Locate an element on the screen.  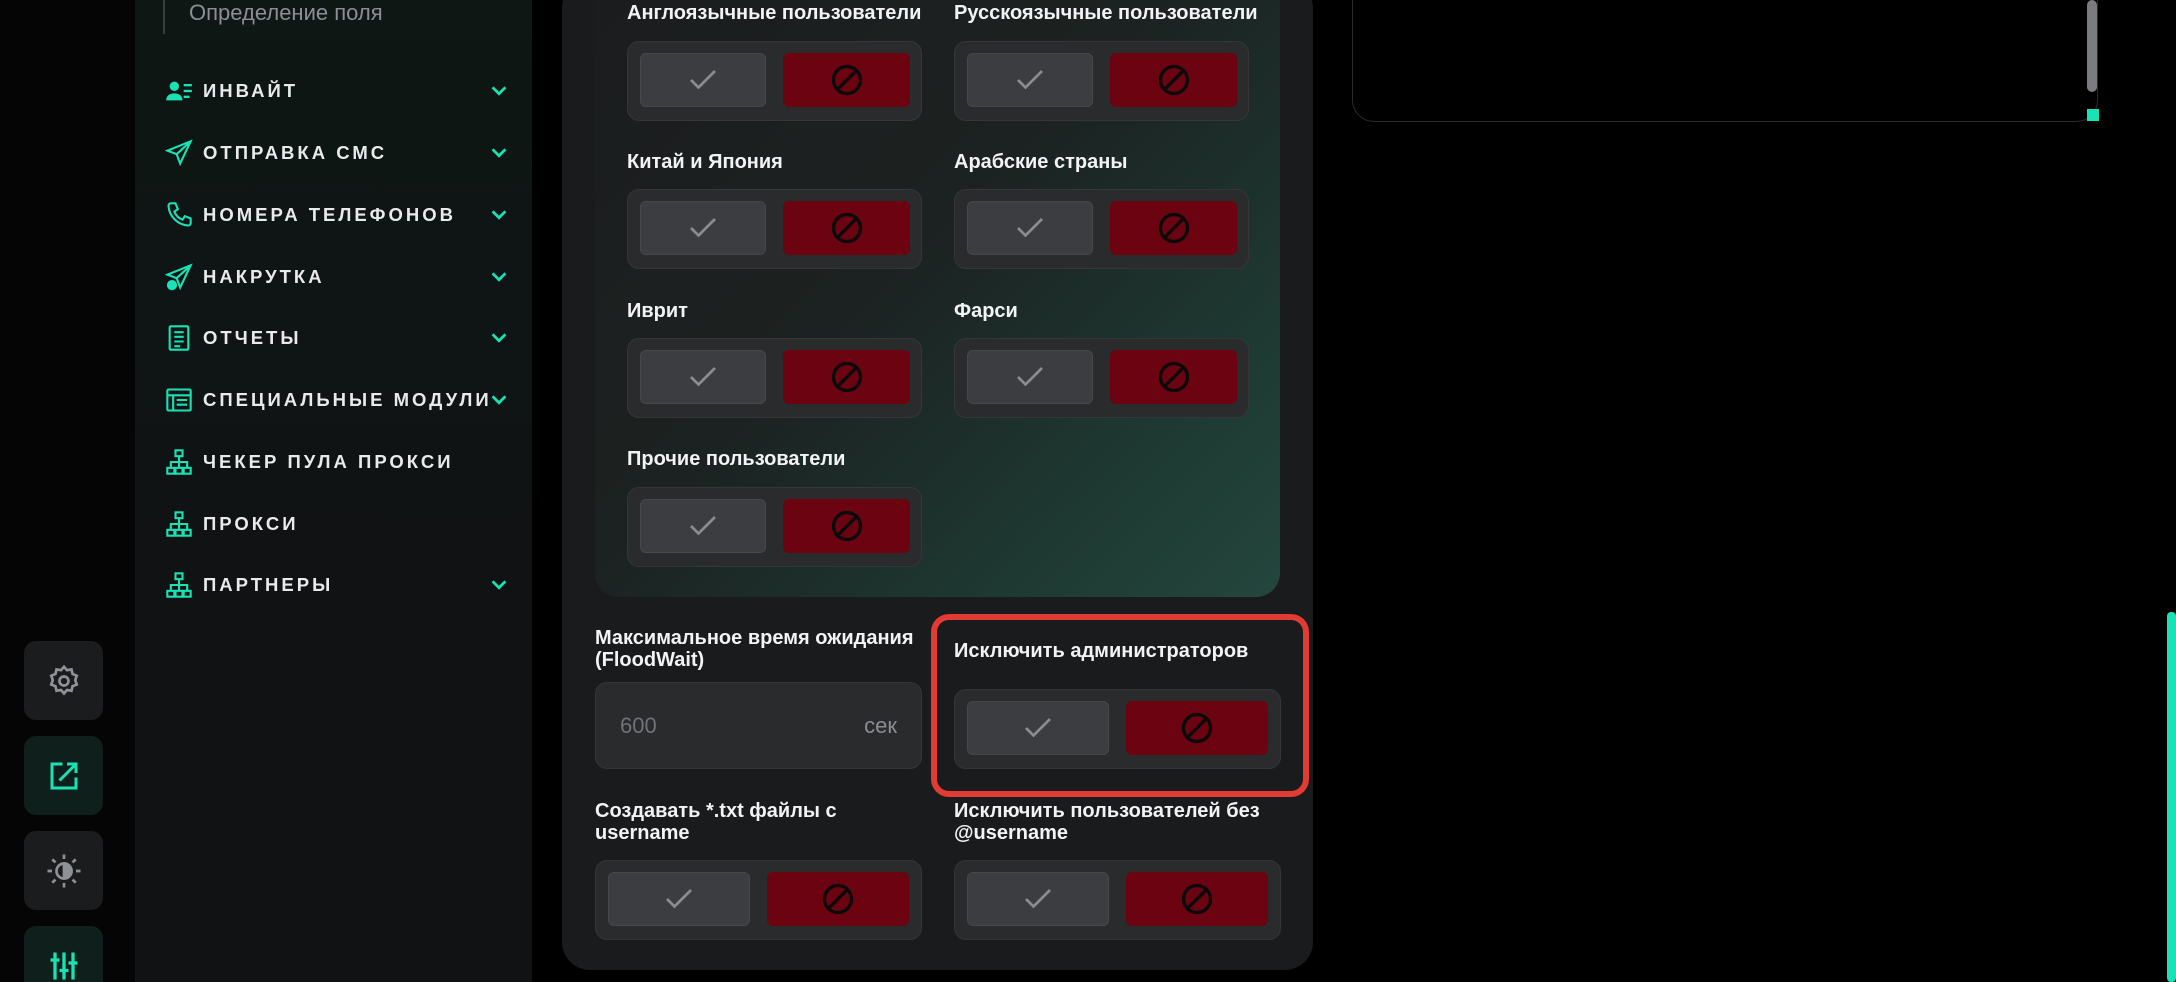
sidebar-item-proxy-checker: ЧЕКЕР ПУЛА ПРОКСИ is located at coordinates (337, 462).